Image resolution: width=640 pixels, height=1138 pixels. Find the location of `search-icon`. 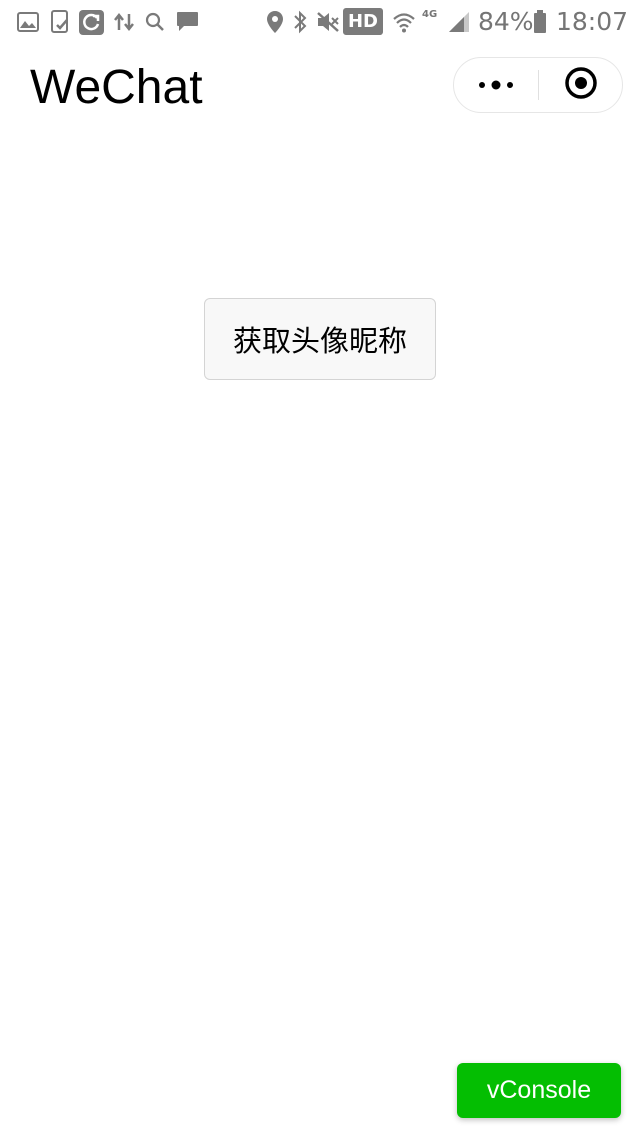

search-icon is located at coordinates (155, 22).